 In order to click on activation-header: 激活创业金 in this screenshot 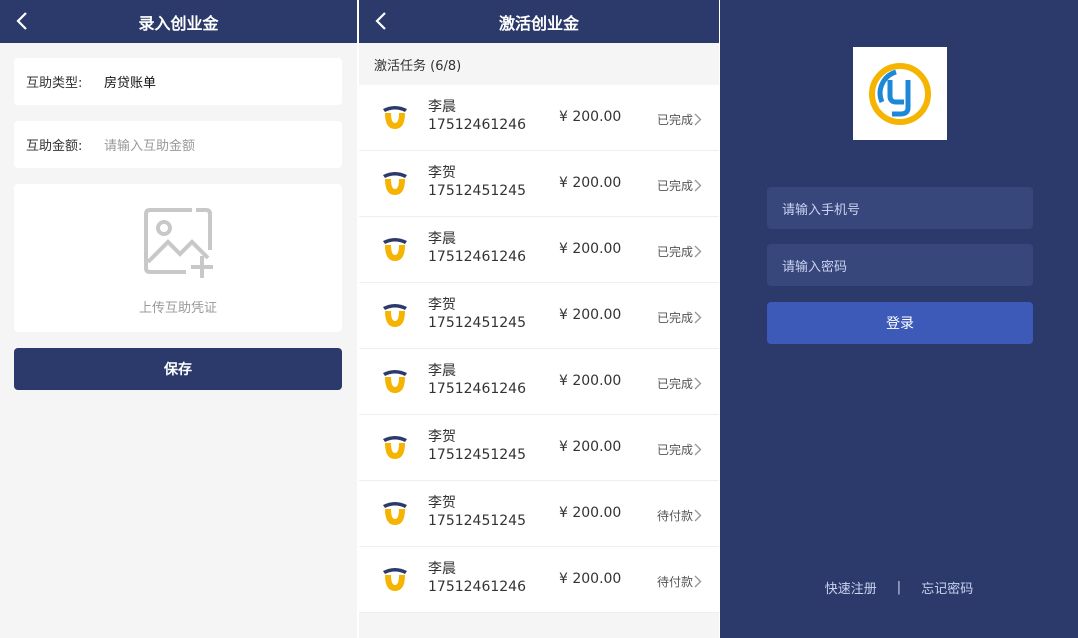, I will do `click(539, 21)`.